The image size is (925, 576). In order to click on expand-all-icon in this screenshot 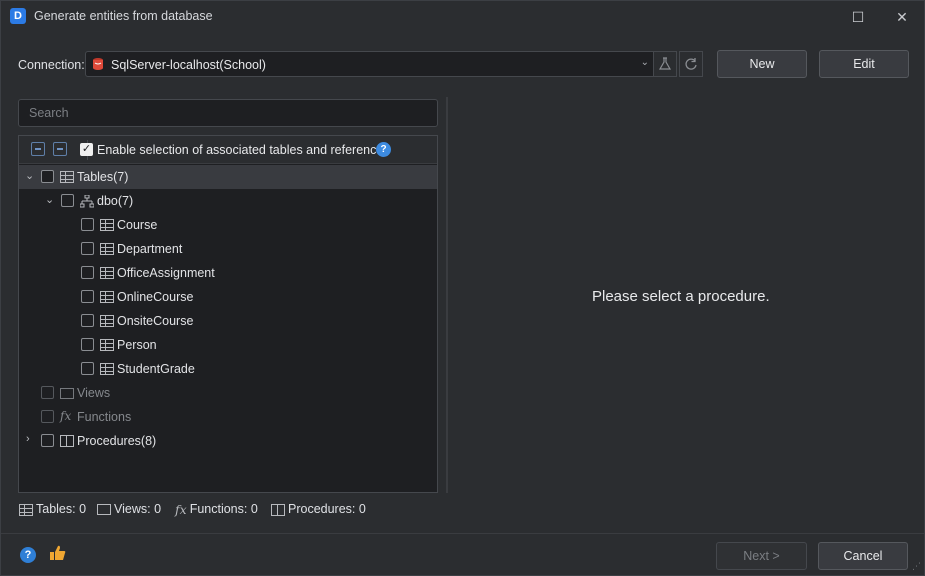, I will do `click(60, 149)`.